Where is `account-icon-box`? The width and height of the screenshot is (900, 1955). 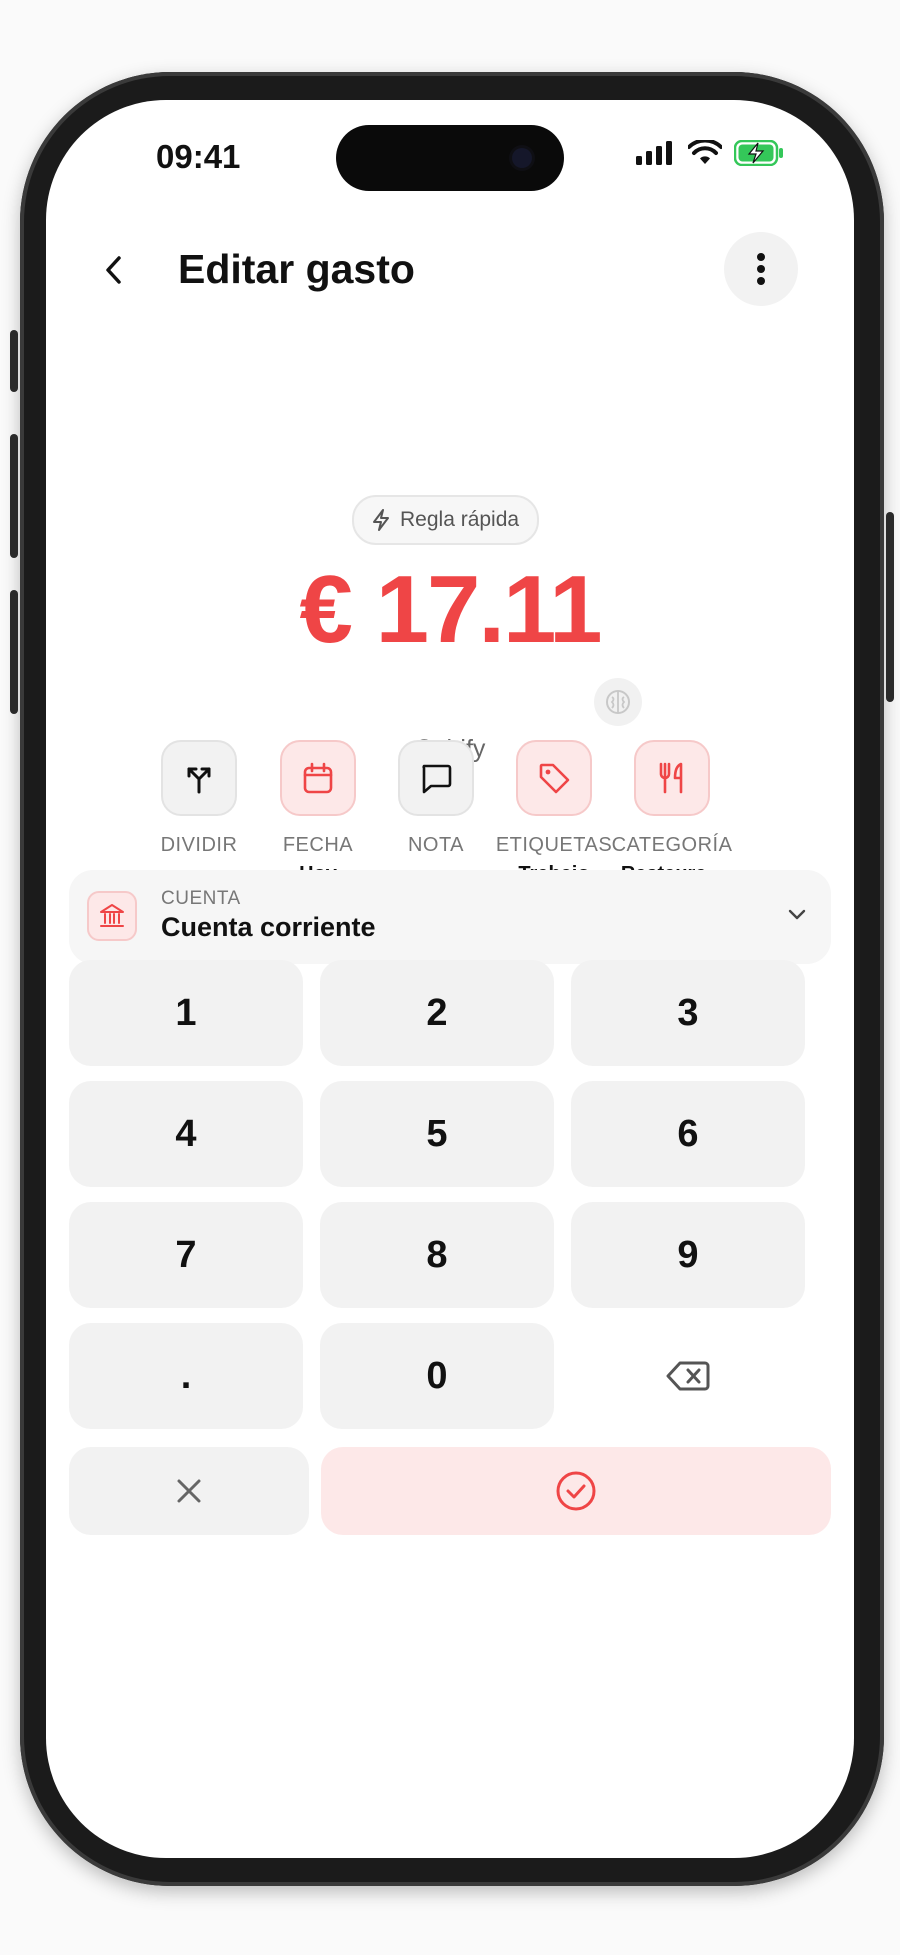 account-icon-box is located at coordinates (112, 916).